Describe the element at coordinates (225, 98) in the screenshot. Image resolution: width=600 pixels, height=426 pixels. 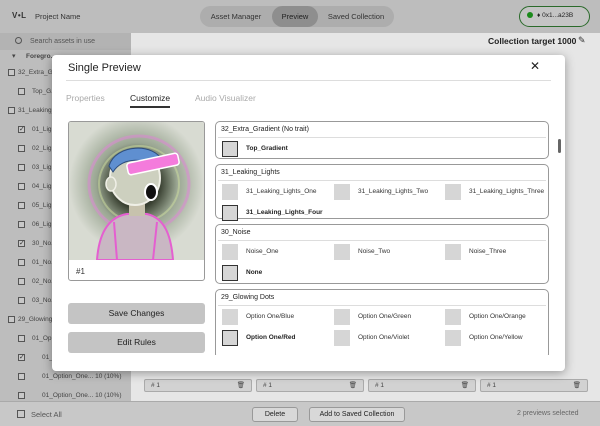
I see `tab-audio-visualizer: Audio Visualizer` at that location.